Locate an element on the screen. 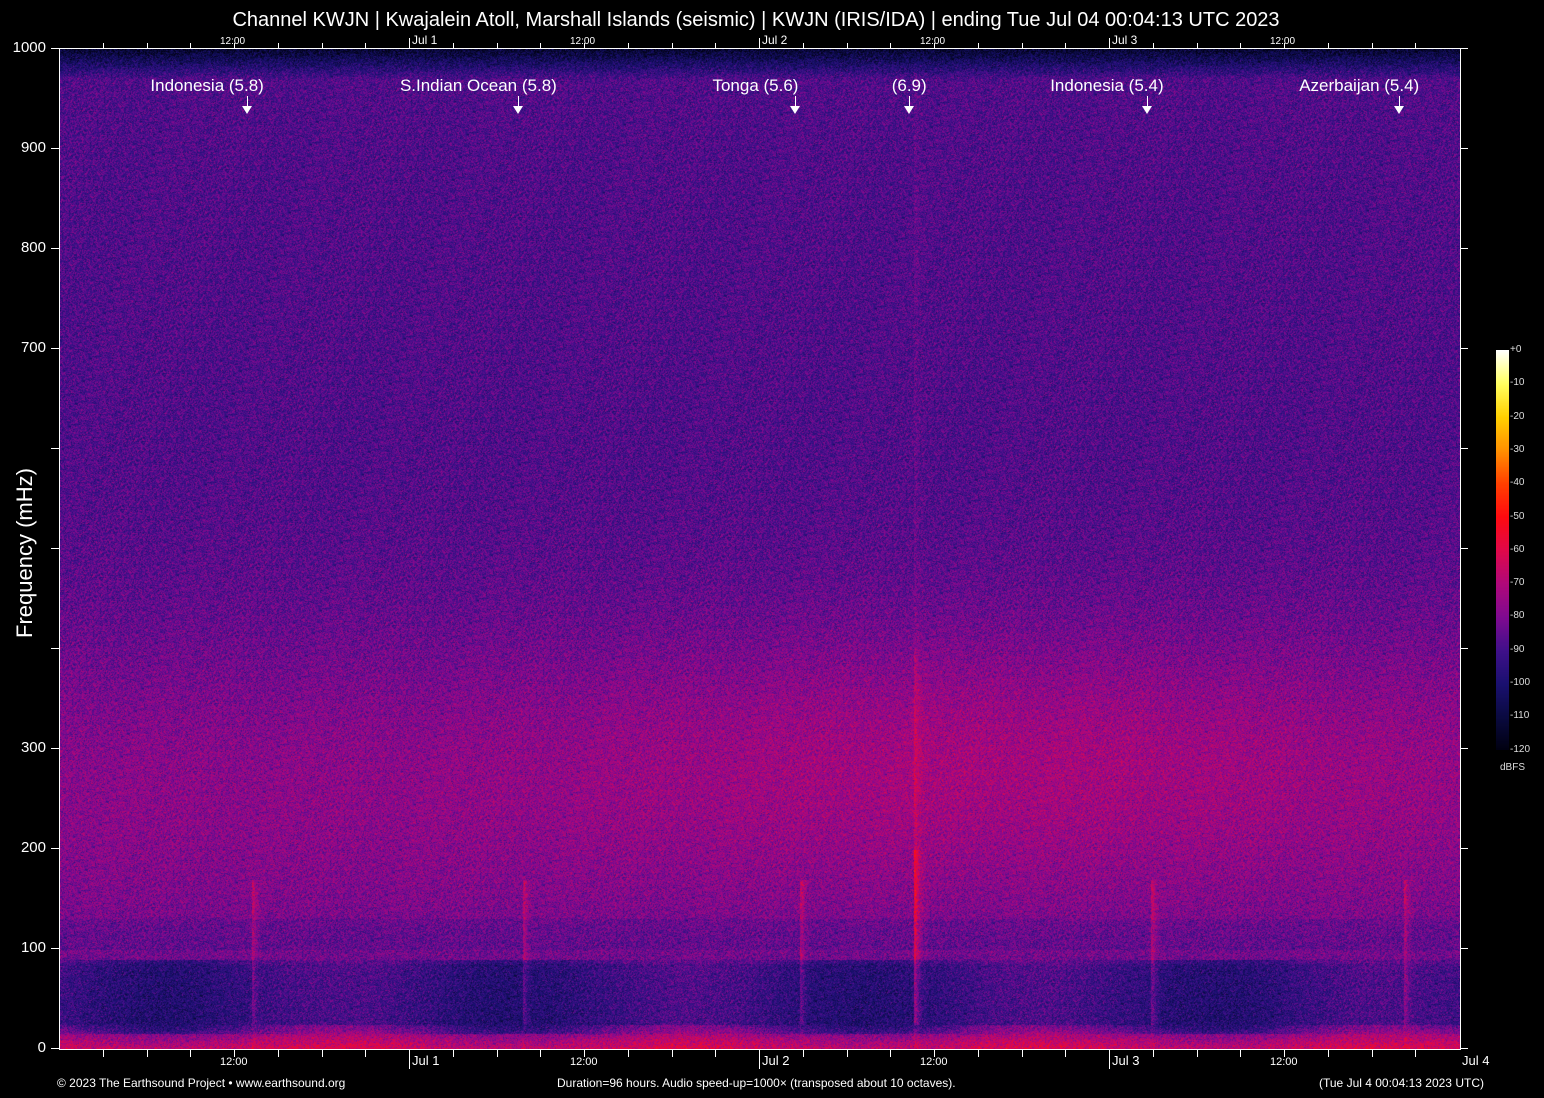 Image resolution: width=1544 pixels, height=1098 pixels. x-tick-label-top: Jul 3 is located at coordinates (1125, 40).